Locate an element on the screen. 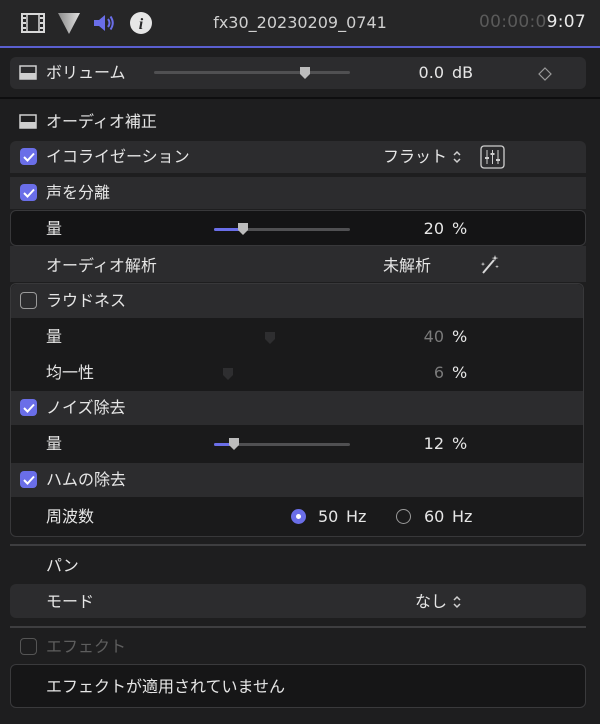 The height and width of the screenshot is (724, 600). film-icon is located at coordinates (33, 23).